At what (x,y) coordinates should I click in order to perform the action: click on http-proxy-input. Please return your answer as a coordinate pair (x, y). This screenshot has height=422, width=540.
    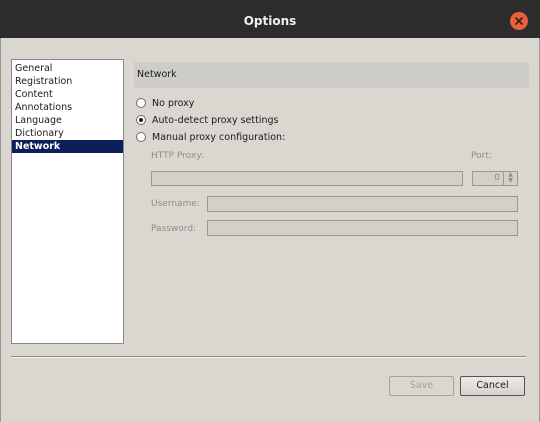
    Looking at the image, I should click on (307, 178).